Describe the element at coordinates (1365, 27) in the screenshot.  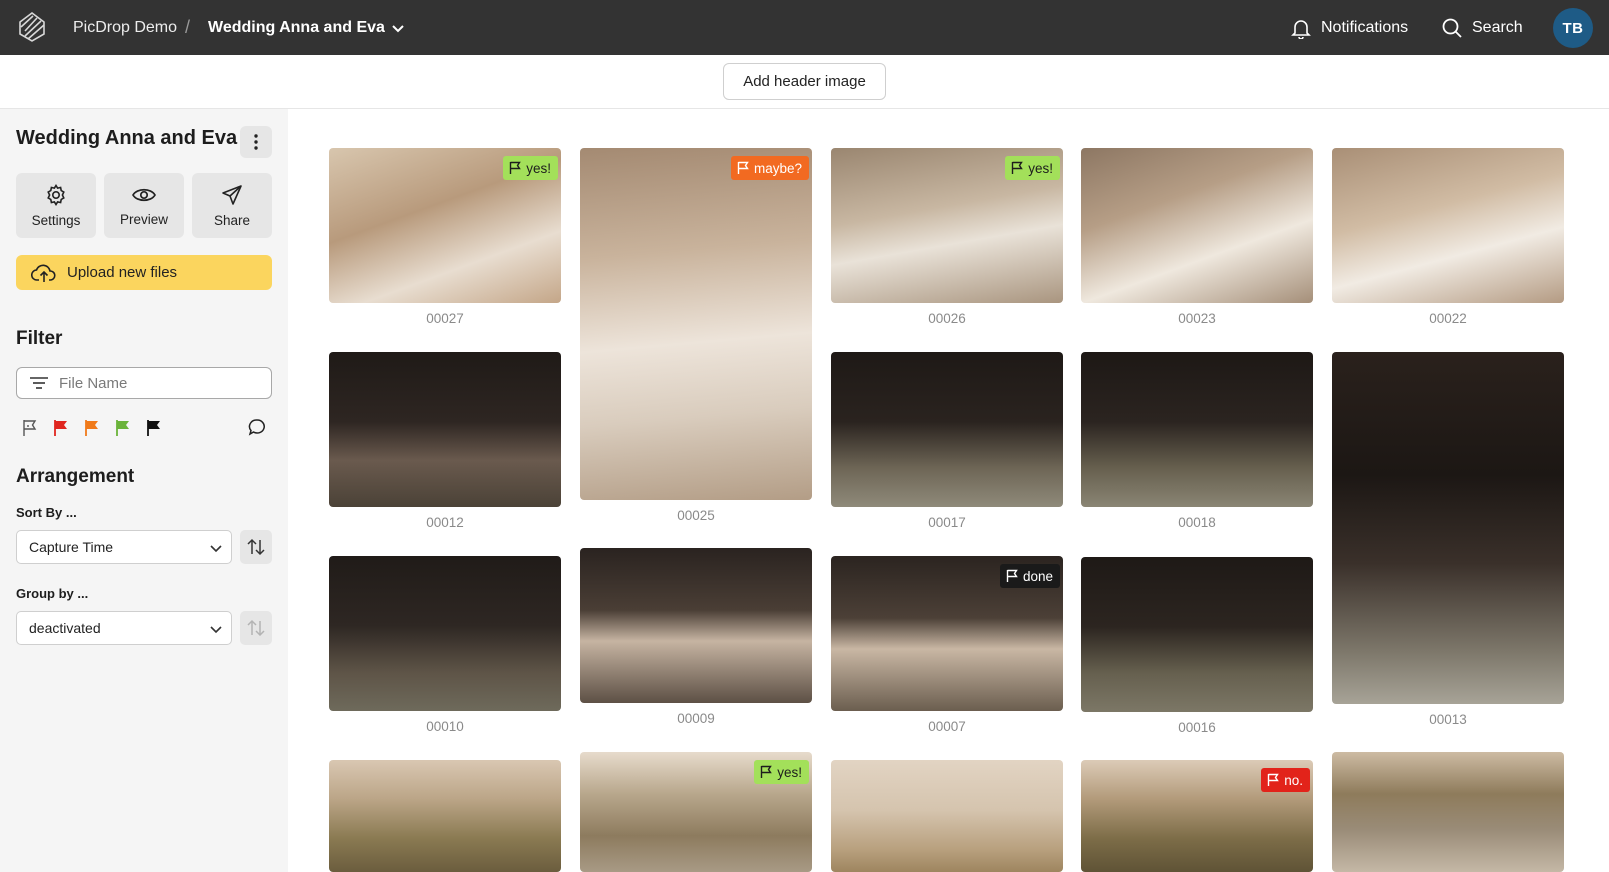
I see `notifications-label: Notifications` at that location.